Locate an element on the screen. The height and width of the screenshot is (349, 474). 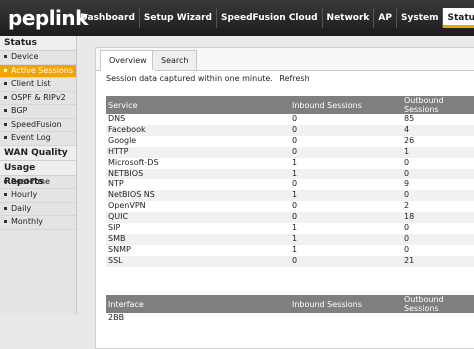
tab-search: Search is located at coordinates (175, 60).